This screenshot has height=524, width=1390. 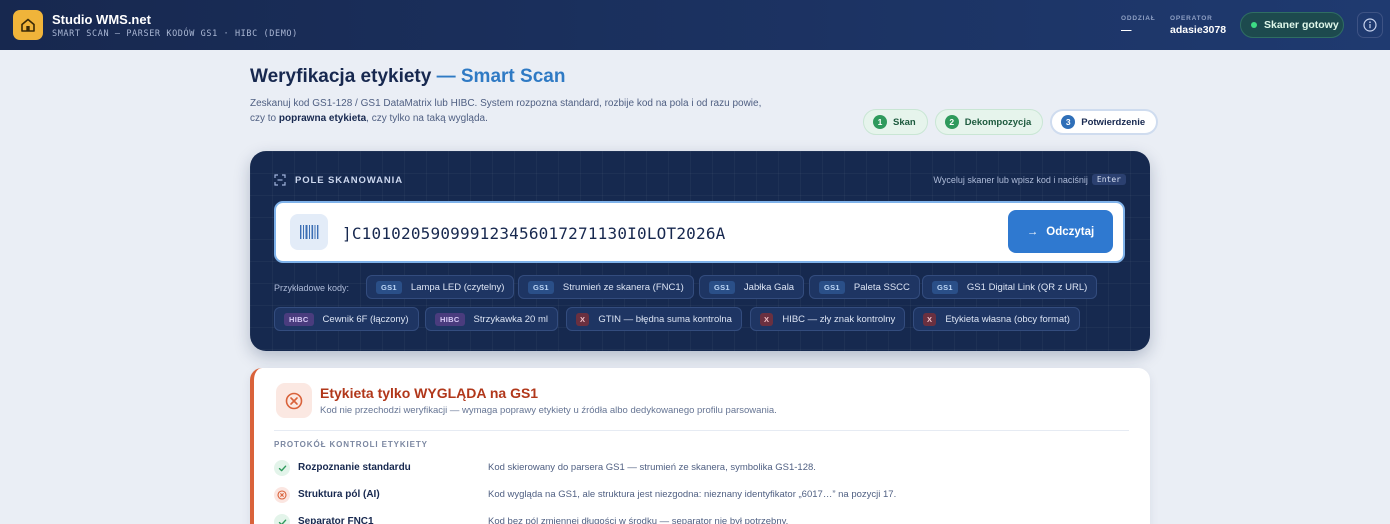 What do you see at coordinates (341, 76) in the screenshot?
I see `page-title-main: Weryfikacja etykiety` at bounding box center [341, 76].